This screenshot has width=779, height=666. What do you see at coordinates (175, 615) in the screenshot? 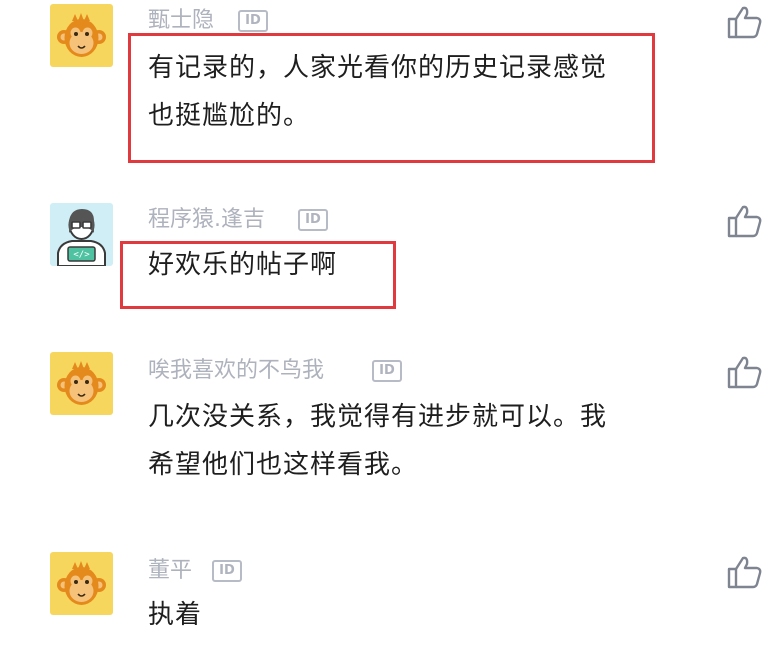
I see `comment-text: 执着` at bounding box center [175, 615].